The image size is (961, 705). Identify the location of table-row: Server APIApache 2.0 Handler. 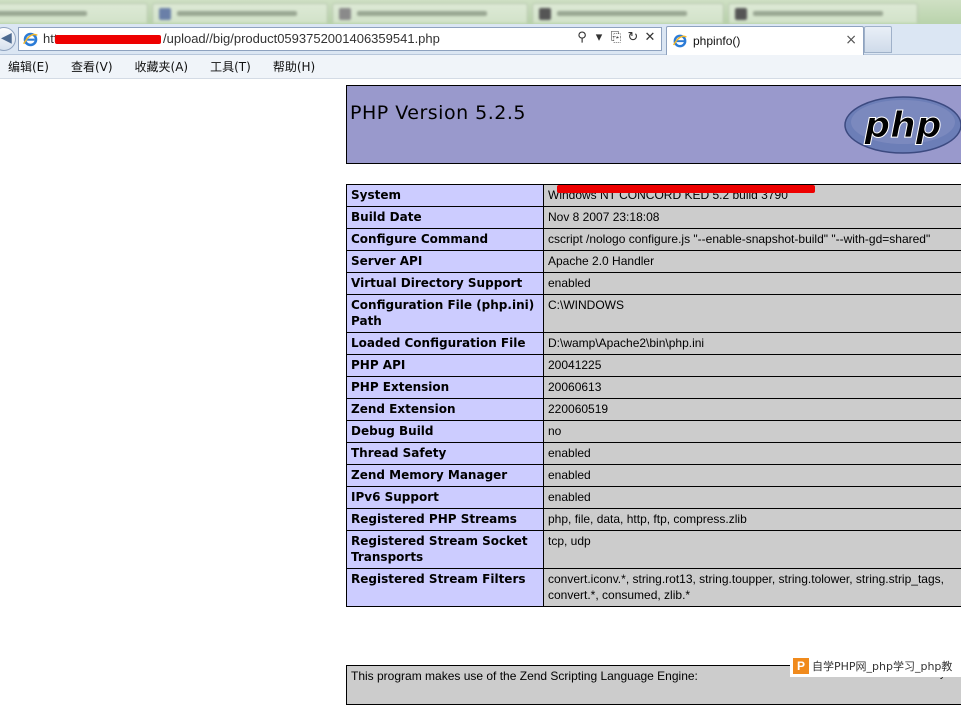
(654, 262).